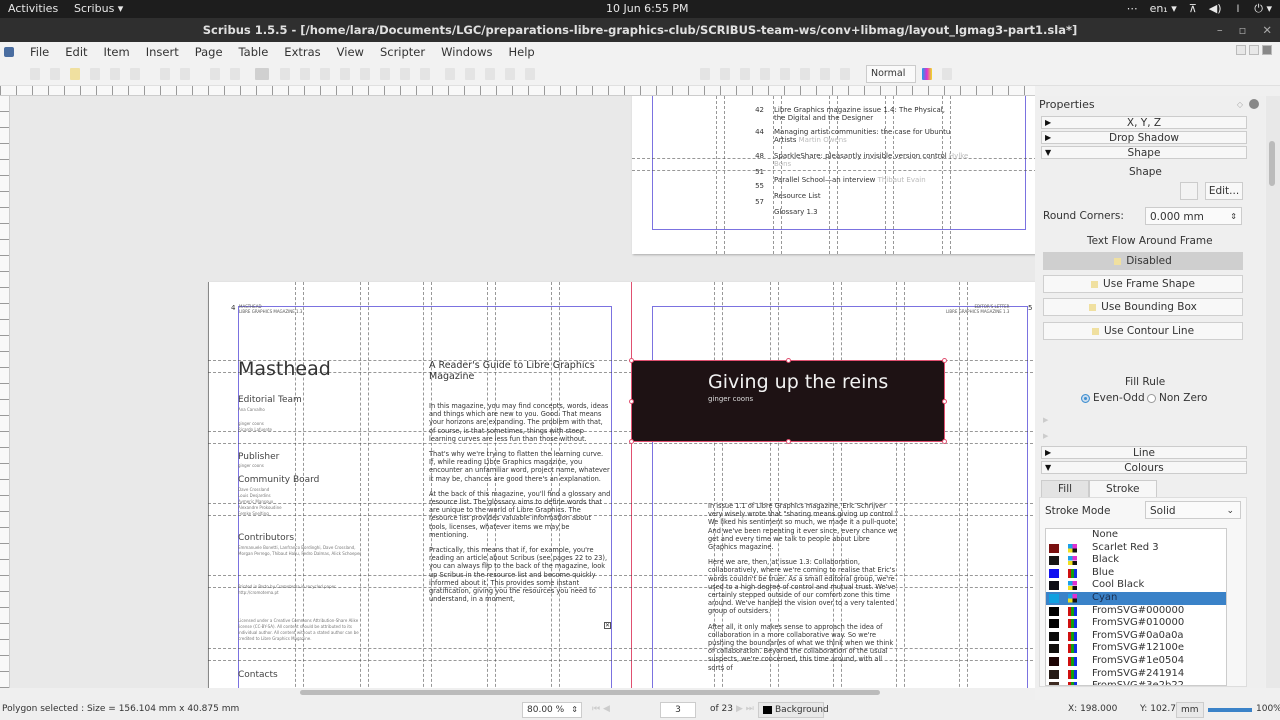 This screenshot has height=720, width=1280. What do you see at coordinates (302, 52) in the screenshot?
I see `menu-extras: Extras` at bounding box center [302, 52].